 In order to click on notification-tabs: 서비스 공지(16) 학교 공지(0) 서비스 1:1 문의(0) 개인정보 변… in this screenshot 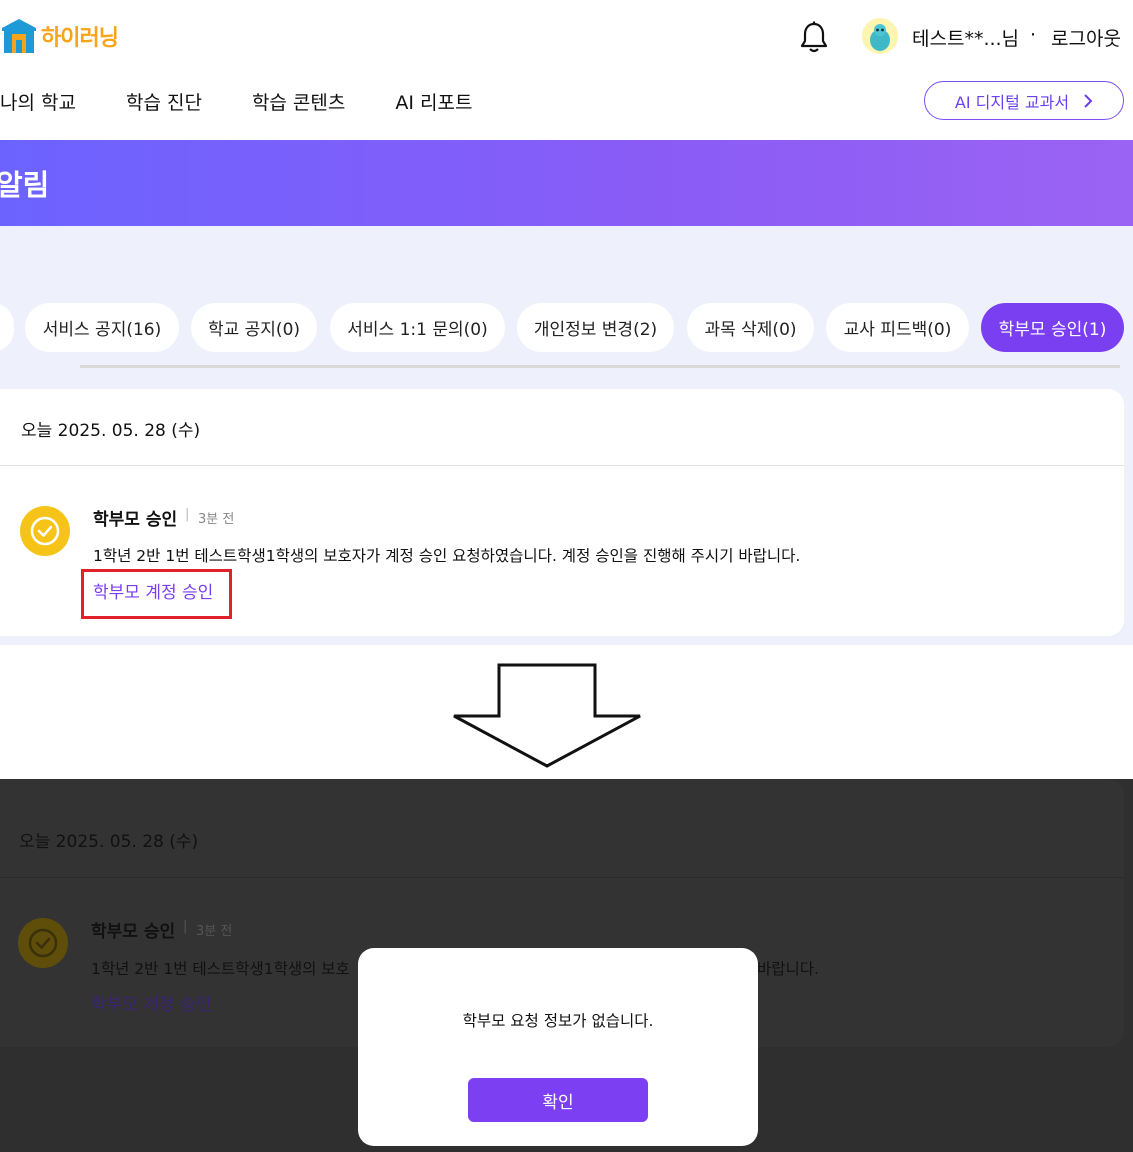, I will do `click(566, 328)`.